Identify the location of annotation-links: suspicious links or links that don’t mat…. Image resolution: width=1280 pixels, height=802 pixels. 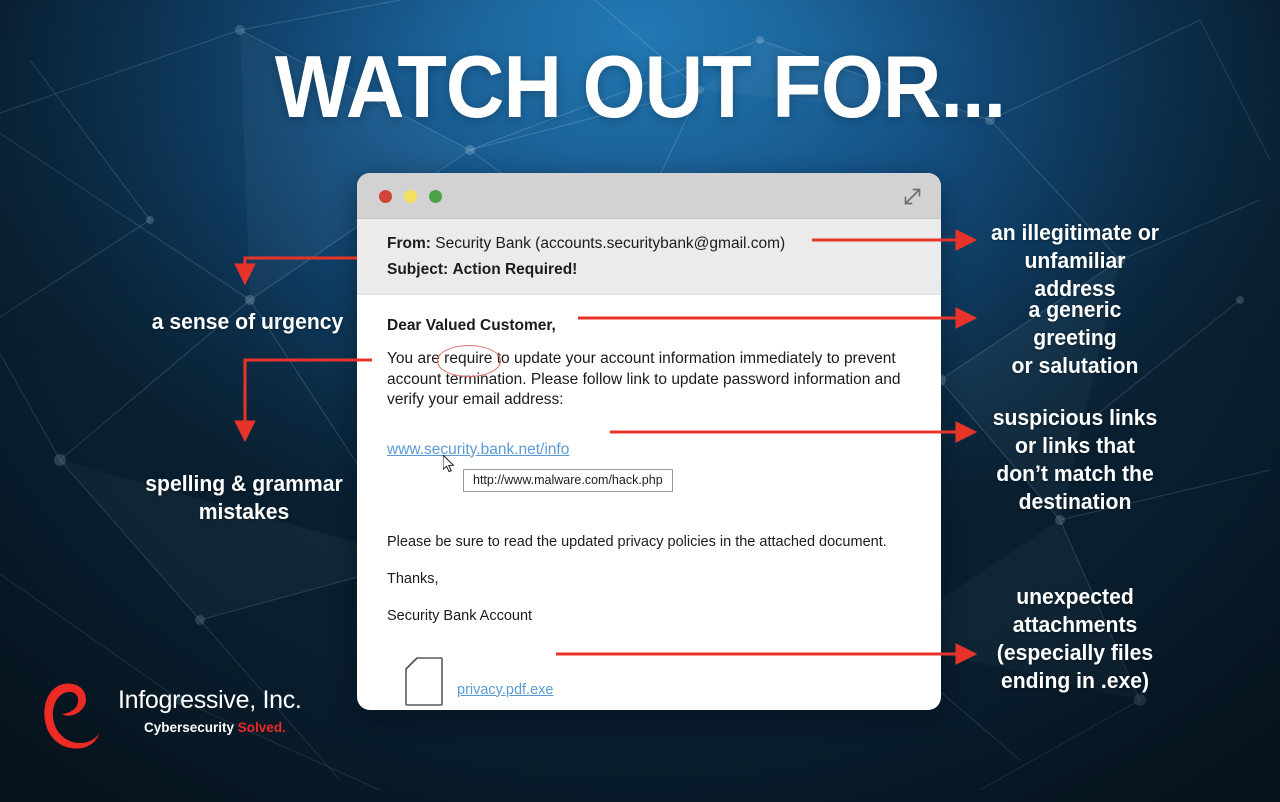
(1075, 460).